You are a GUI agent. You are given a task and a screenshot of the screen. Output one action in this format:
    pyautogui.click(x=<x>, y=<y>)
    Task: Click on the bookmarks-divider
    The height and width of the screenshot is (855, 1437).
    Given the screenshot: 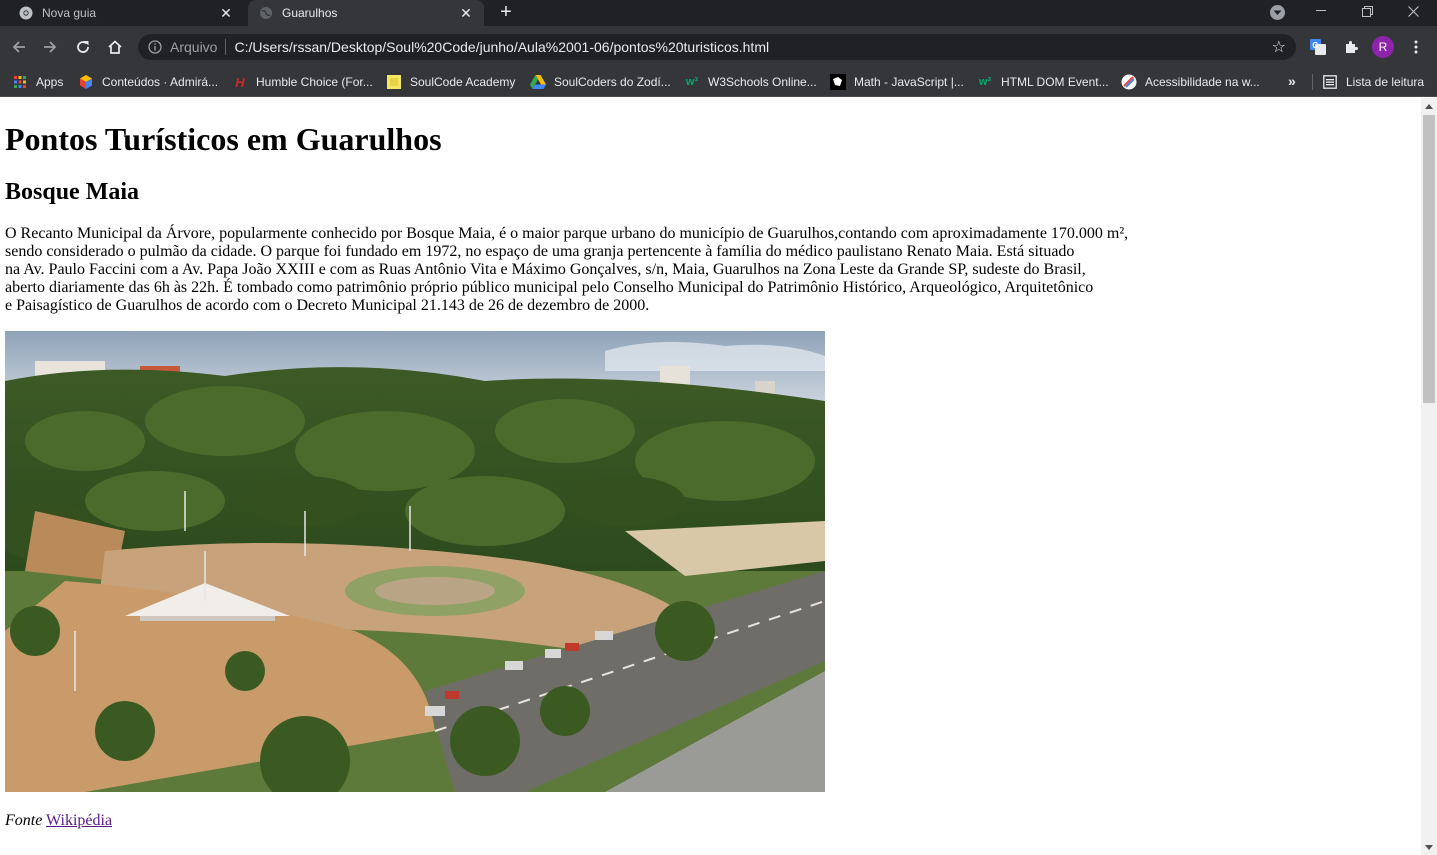 What is the action you would take?
    pyautogui.click(x=1312, y=82)
    